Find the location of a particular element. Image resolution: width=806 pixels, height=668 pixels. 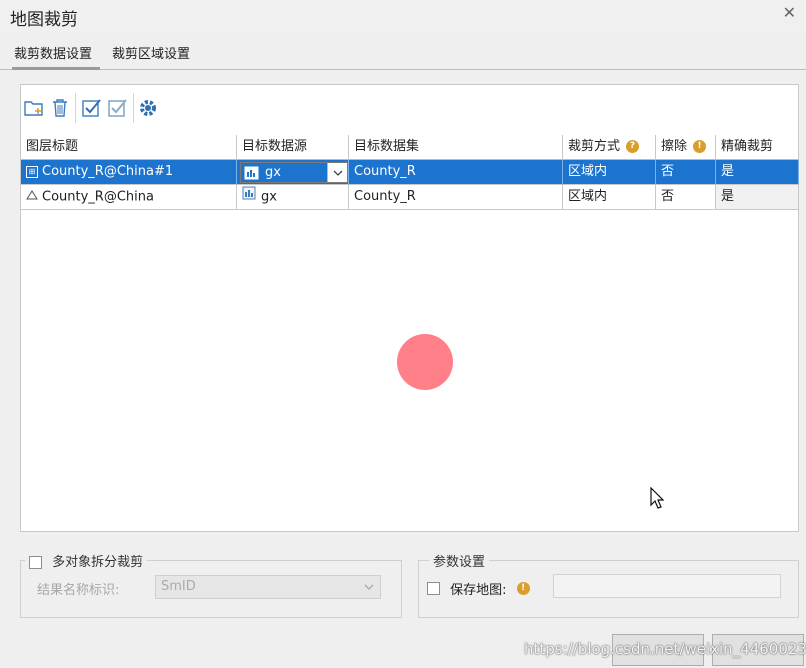

datasource-combobox: gx is located at coordinates (294, 172).